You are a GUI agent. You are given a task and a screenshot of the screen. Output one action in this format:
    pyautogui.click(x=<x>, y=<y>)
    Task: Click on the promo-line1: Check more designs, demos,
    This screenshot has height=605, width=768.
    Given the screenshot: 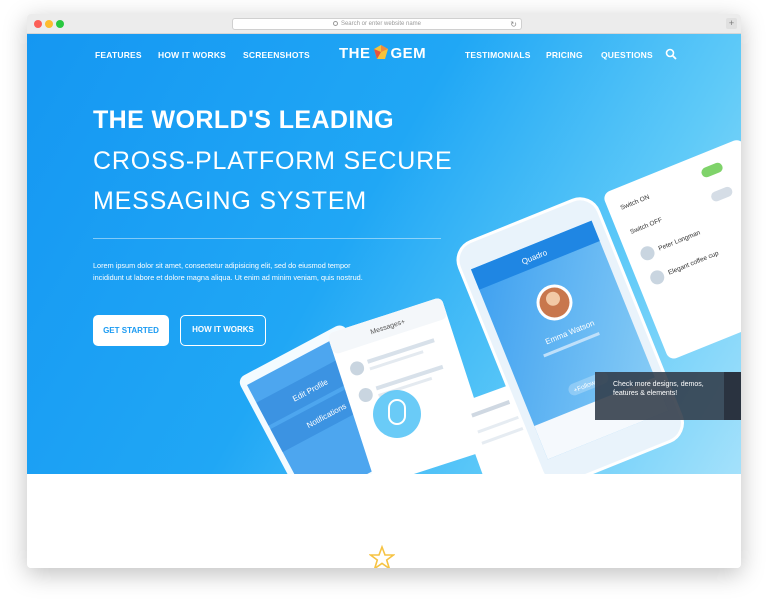 What is the action you would take?
    pyautogui.click(x=658, y=384)
    